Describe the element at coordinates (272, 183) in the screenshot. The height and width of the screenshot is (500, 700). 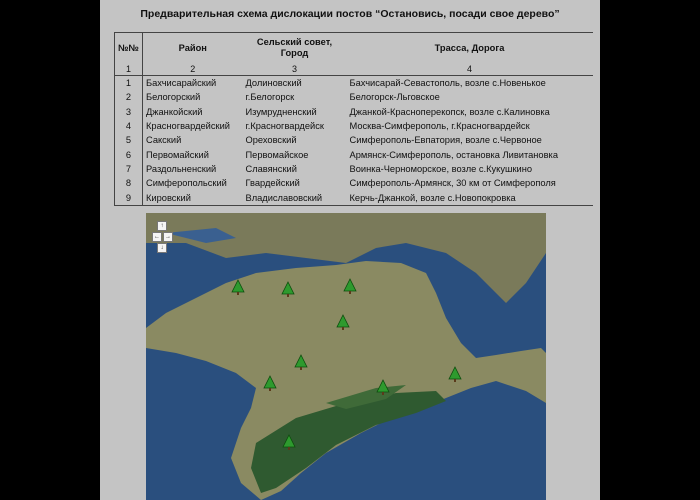
I see `row-council: Гвардейский` at that location.